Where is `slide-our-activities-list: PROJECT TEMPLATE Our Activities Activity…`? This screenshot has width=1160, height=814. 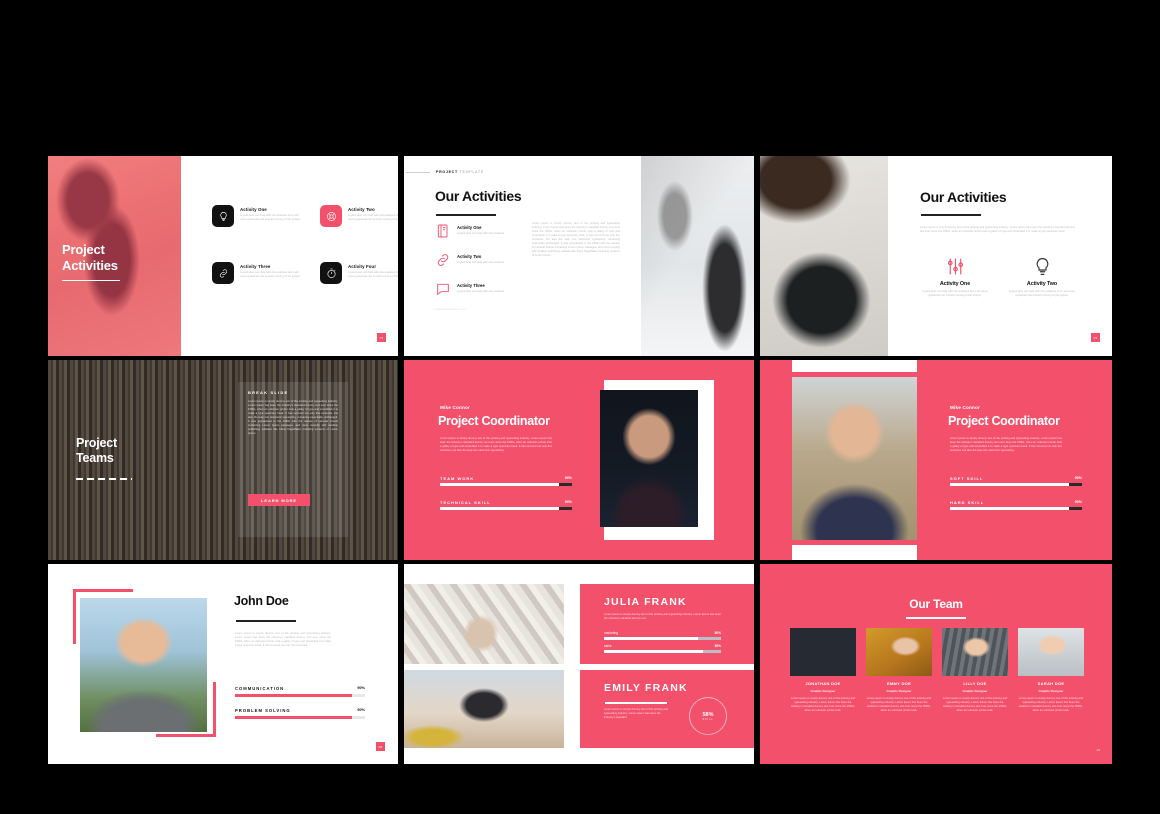
slide-our-activities-list: PROJECT TEMPLATE Our Activities Activity… is located at coordinates (579, 256).